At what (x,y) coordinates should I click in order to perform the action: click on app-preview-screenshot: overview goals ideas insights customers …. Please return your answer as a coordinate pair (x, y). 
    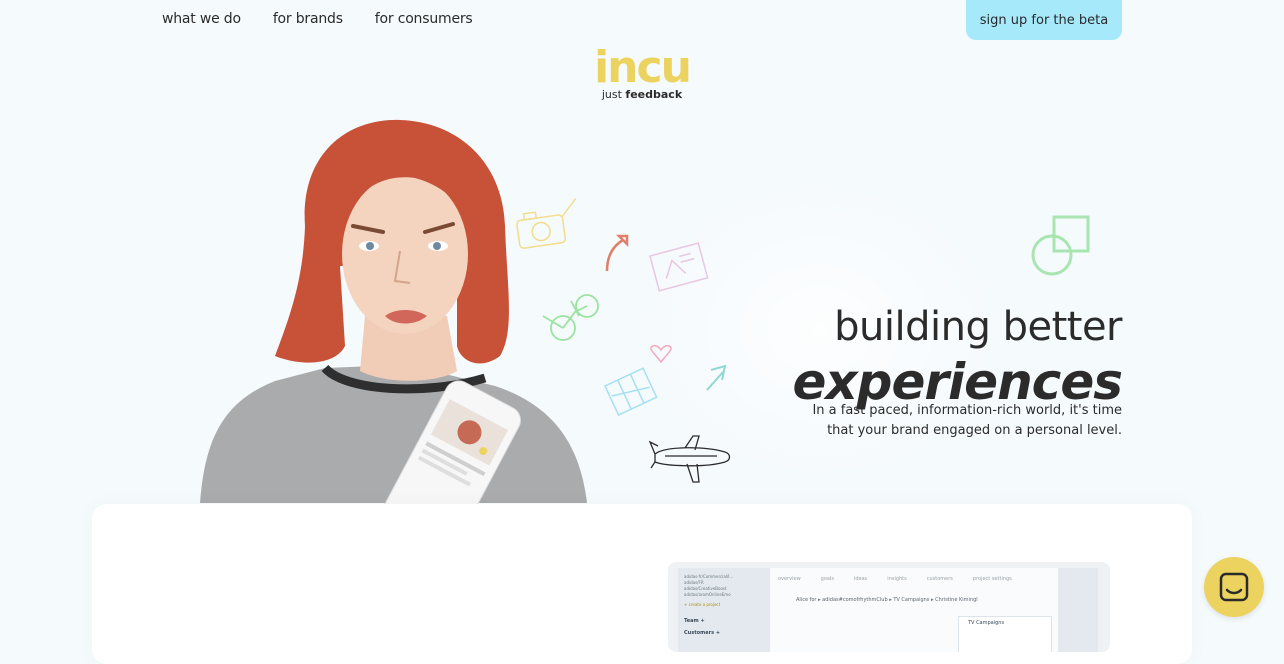
    Looking at the image, I should click on (889, 607).